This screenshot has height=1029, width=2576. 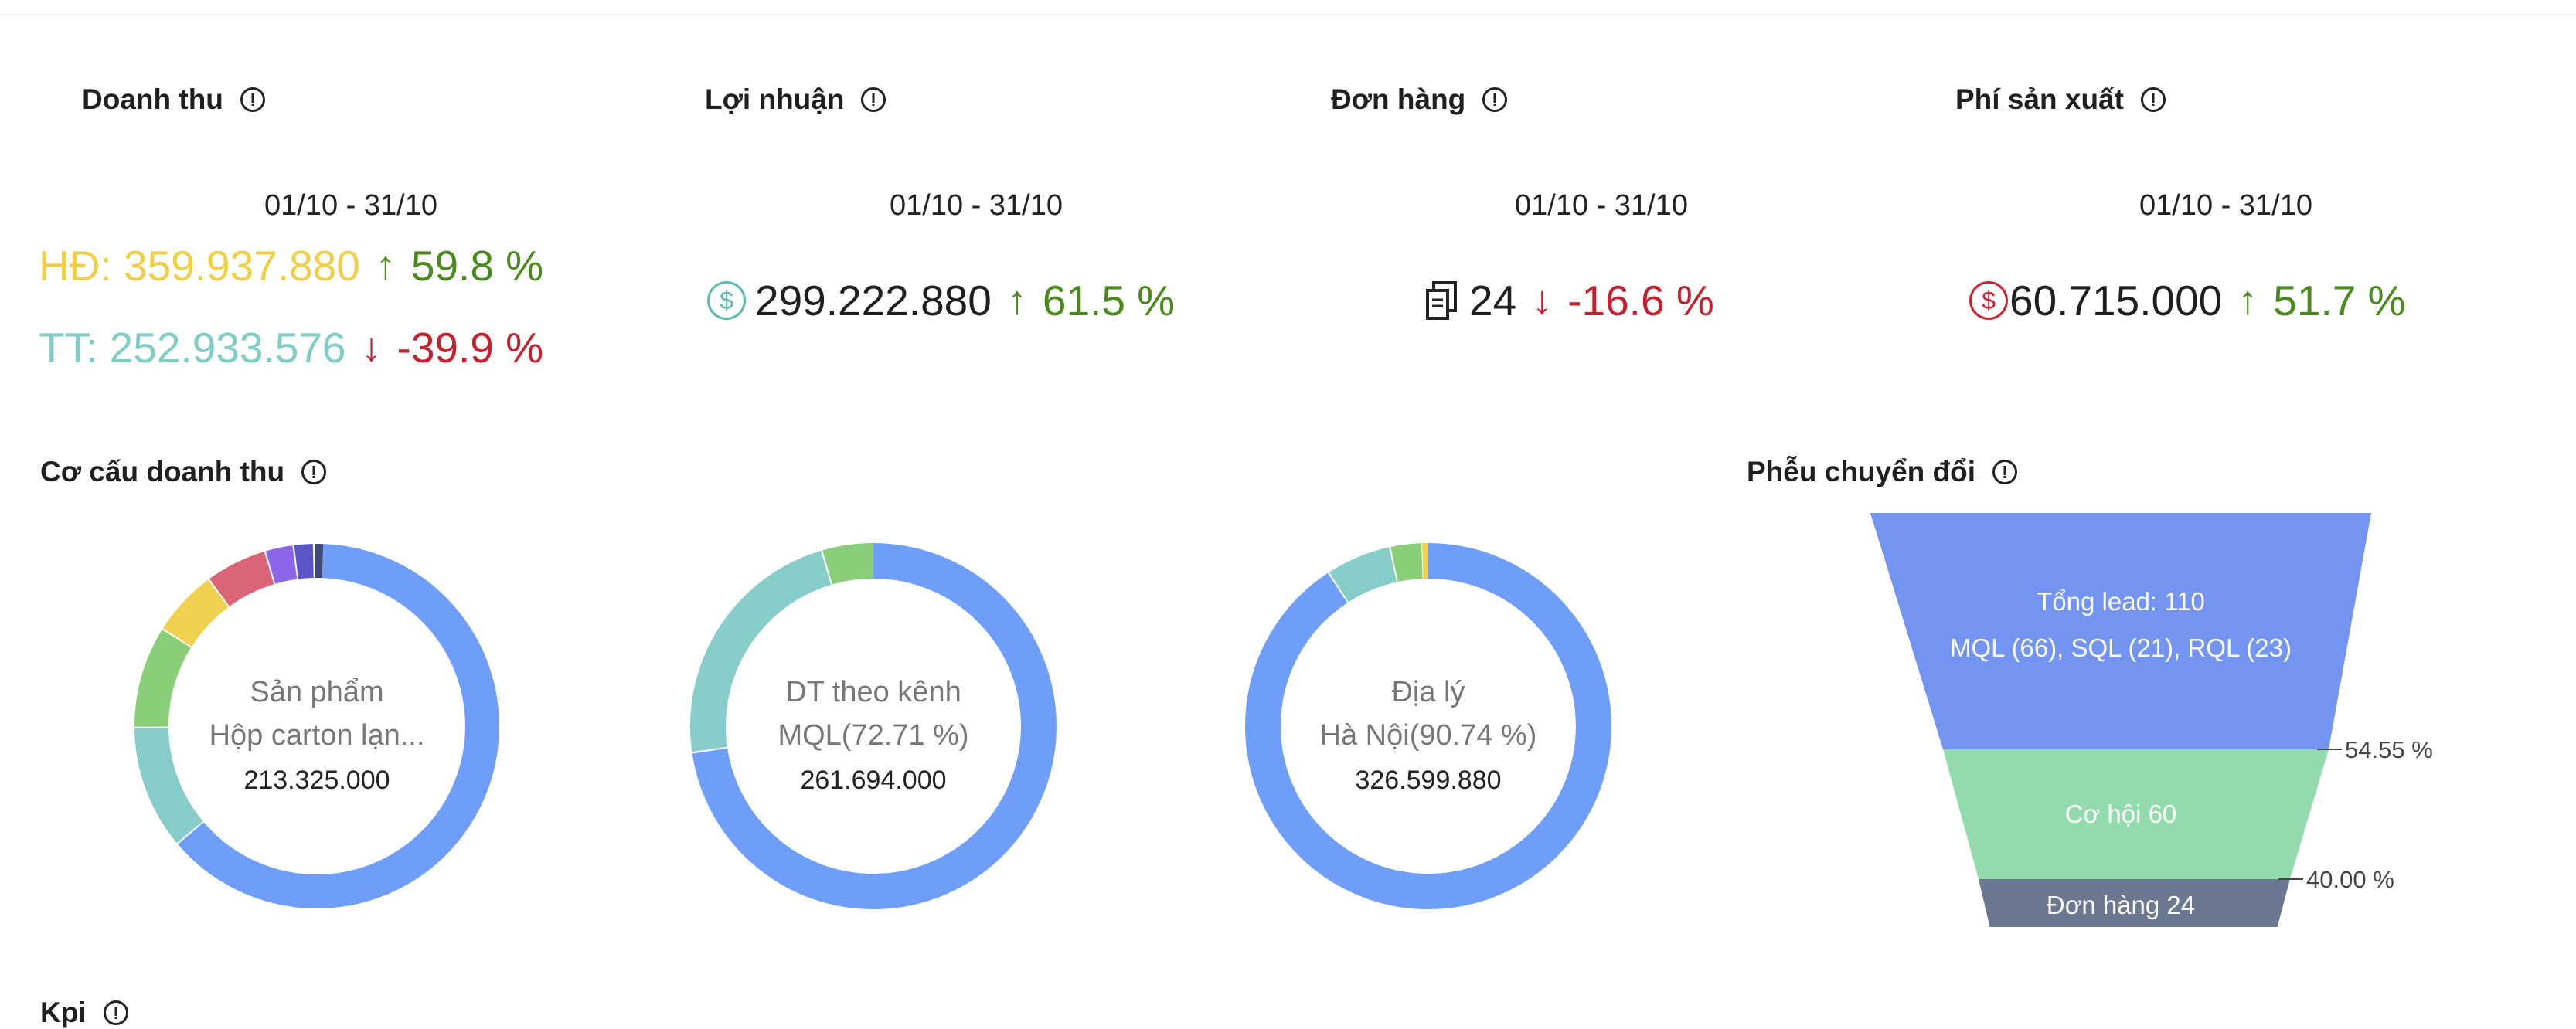 I want to click on funnel-stage-leads, so click(x=2120, y=631).